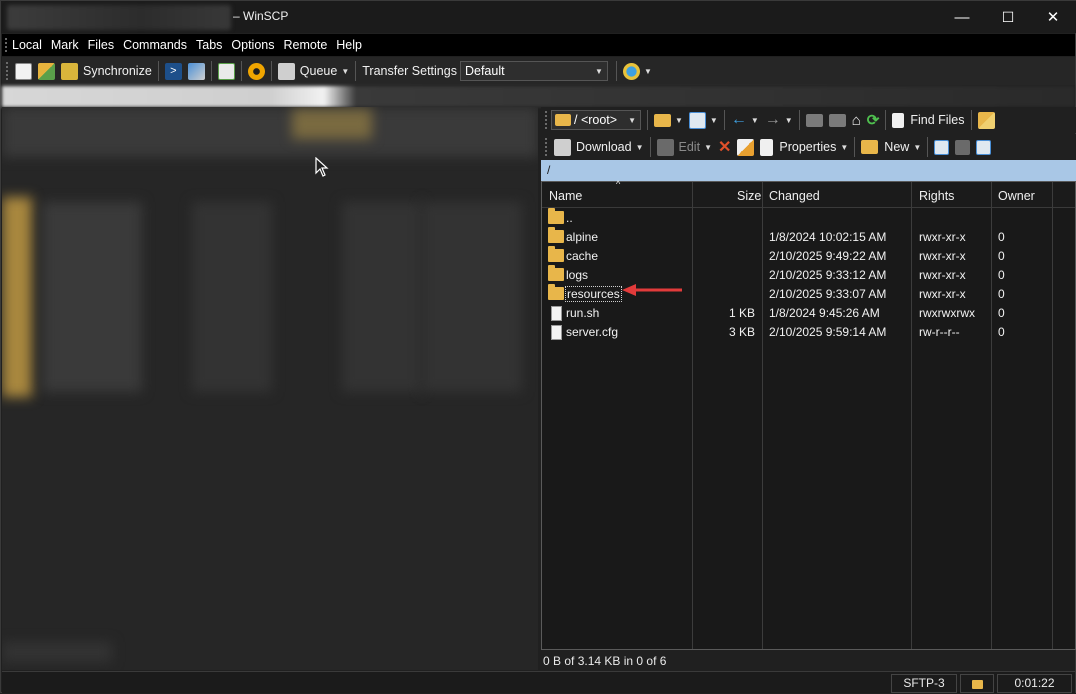 The height and width of the screenshot is (694, 1076). What do you see at coordinates (119, 17) in the screenshot?
I see `redacted-session-name` at bounding box center [119, 17].